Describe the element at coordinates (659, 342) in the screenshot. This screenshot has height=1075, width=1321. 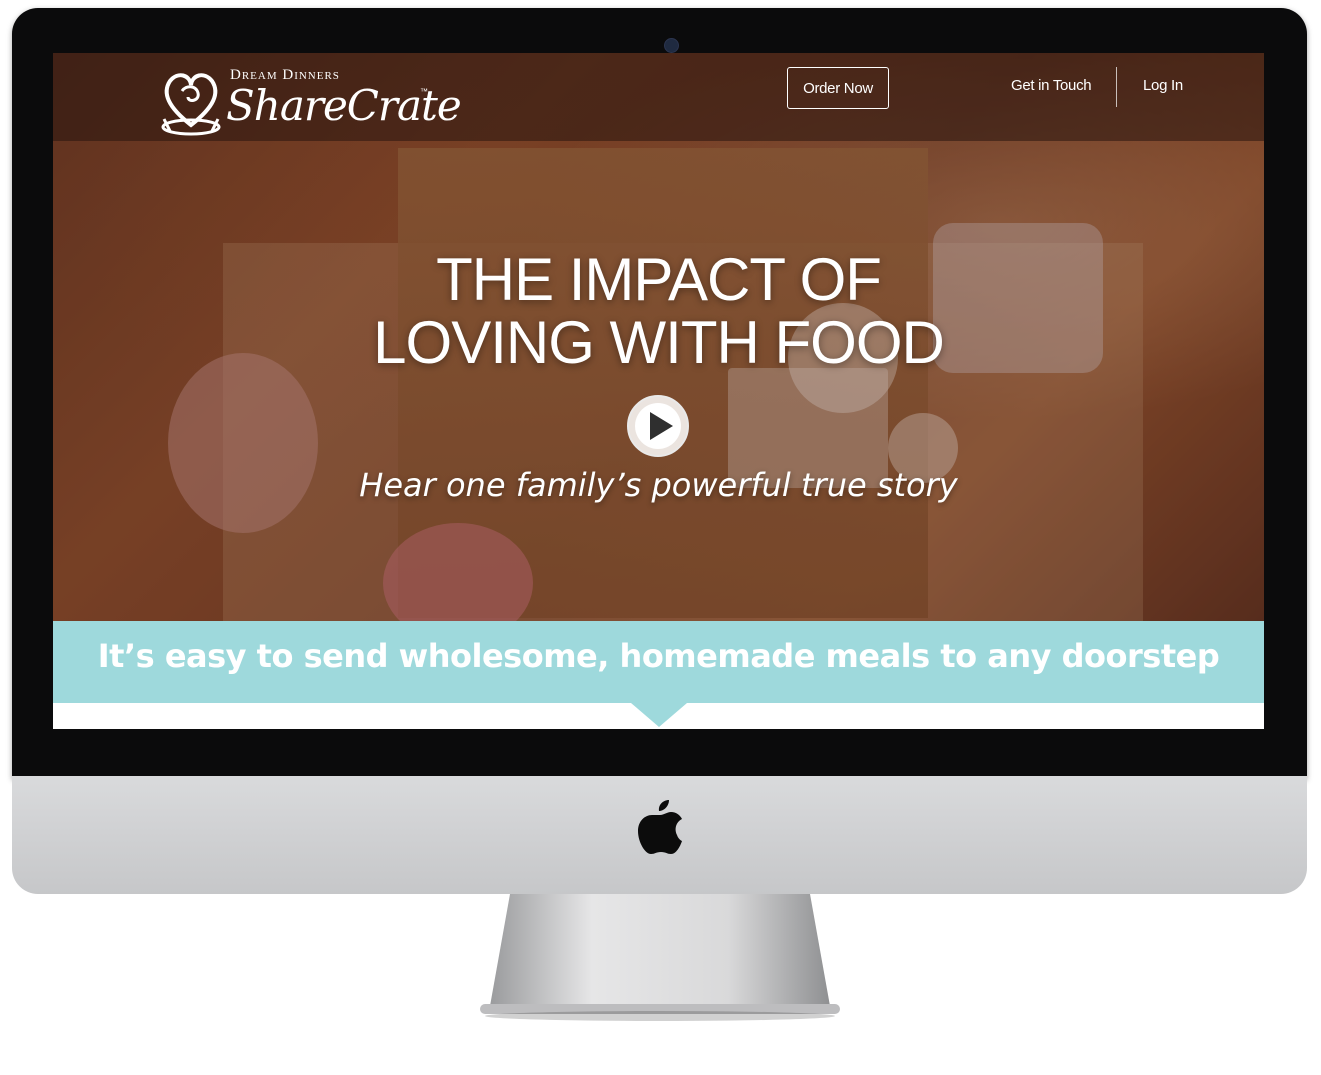
I see `hero-headline-line2: LOVING WITH FOOD` at that location.